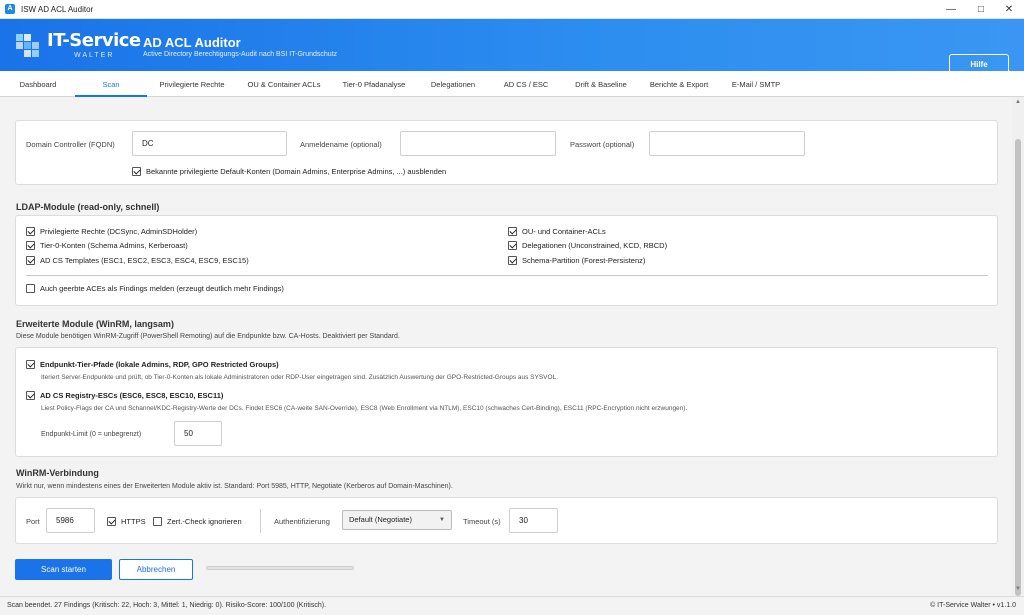  I want to click on company-logo: IT-Service WALTER, so click(77, 46).